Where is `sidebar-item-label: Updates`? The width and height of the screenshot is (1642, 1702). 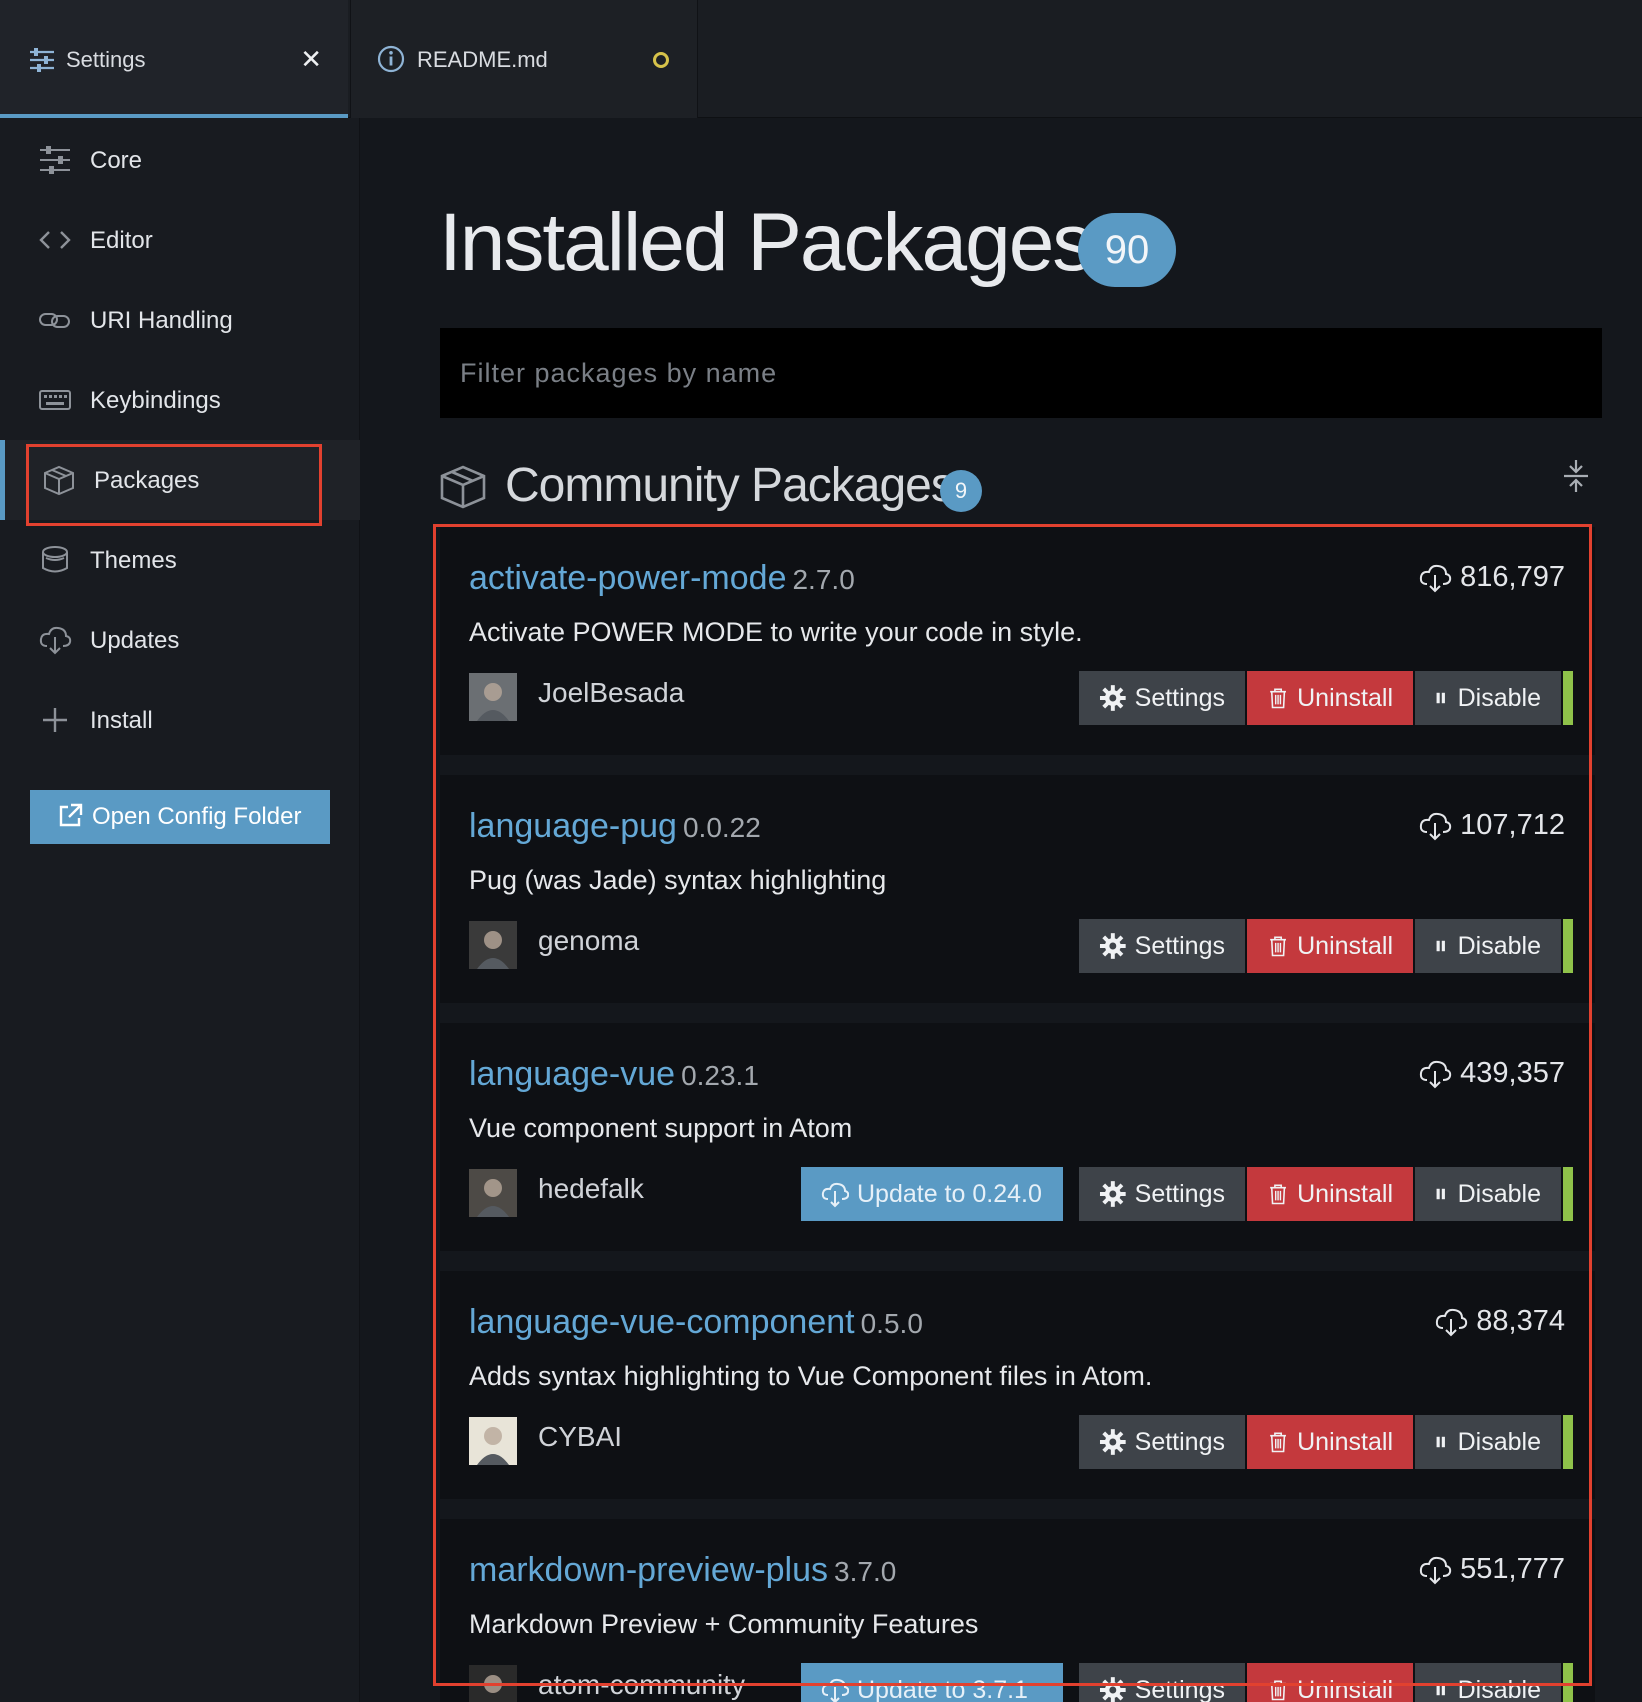
sidebar-item-label: Updates is located at coordinates (135, 640).